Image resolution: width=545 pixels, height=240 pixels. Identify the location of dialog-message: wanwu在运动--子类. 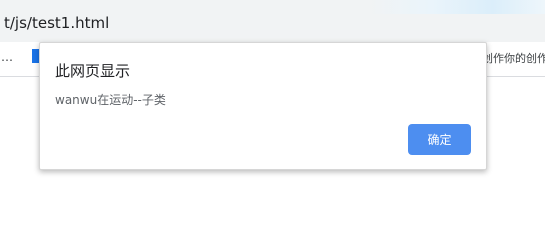
(110, 100).